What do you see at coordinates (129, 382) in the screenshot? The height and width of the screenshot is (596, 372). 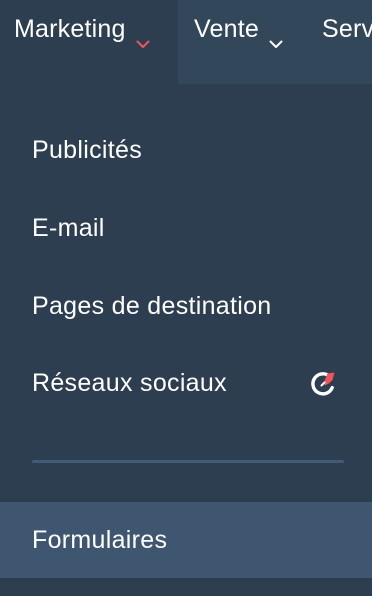 I see `menu-item-label: Réseaux sociaux` at bounding box center [129, 382].